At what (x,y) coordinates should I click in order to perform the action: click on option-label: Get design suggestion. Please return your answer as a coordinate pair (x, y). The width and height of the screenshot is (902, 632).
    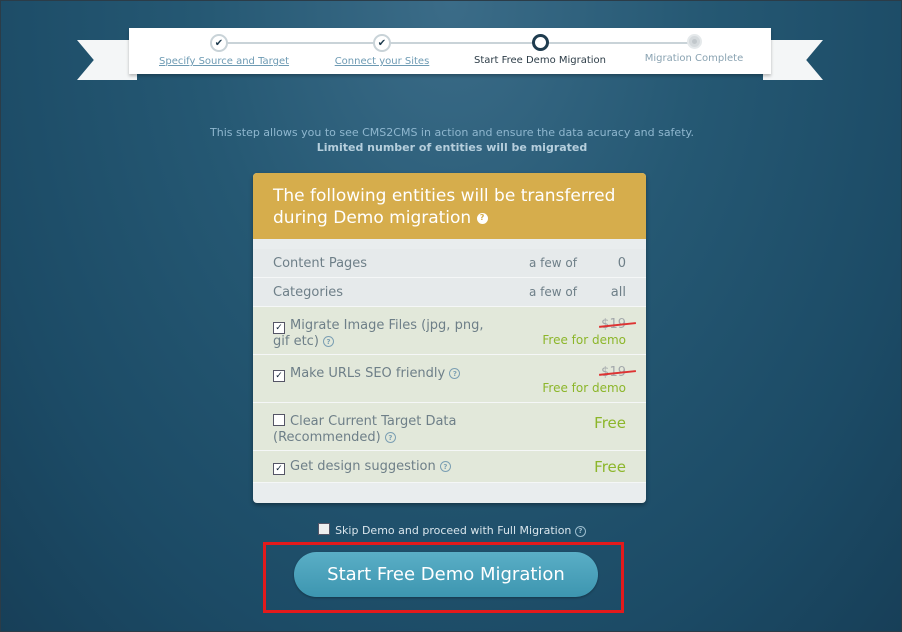
    Looking at the image, I should click on (363, 466).